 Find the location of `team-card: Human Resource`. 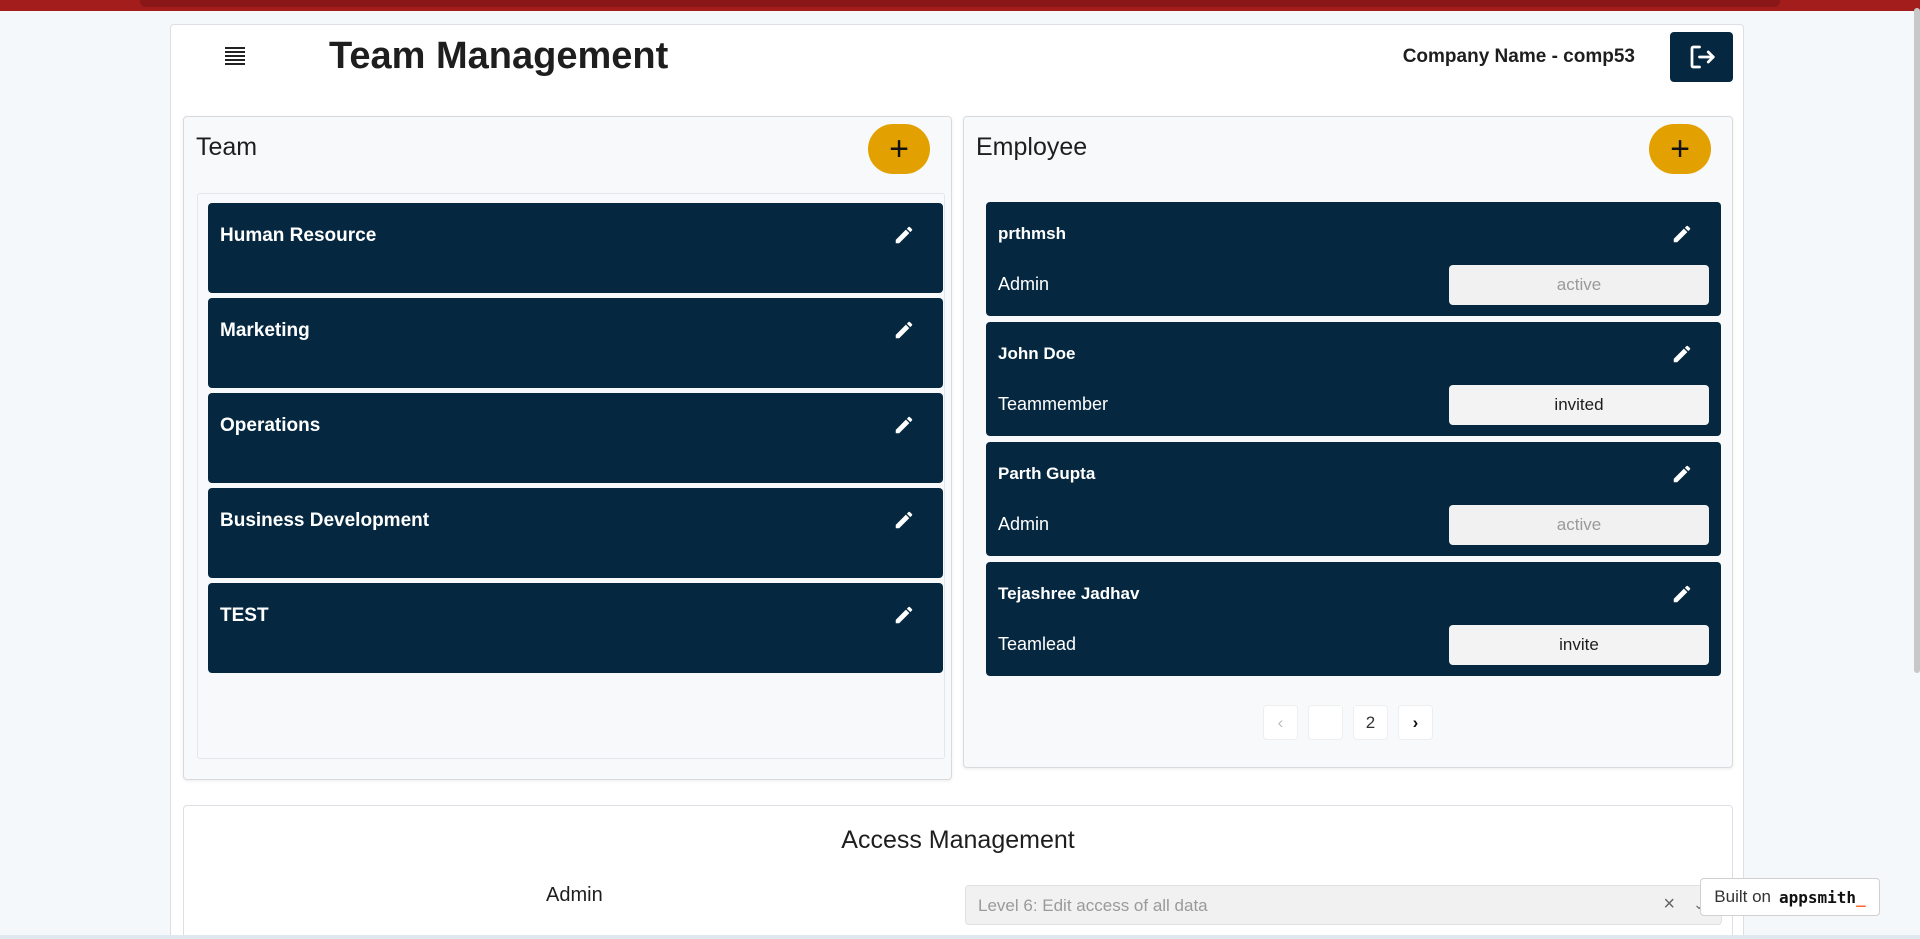

team-card: Human Resource is located at coordinates (575, 248).